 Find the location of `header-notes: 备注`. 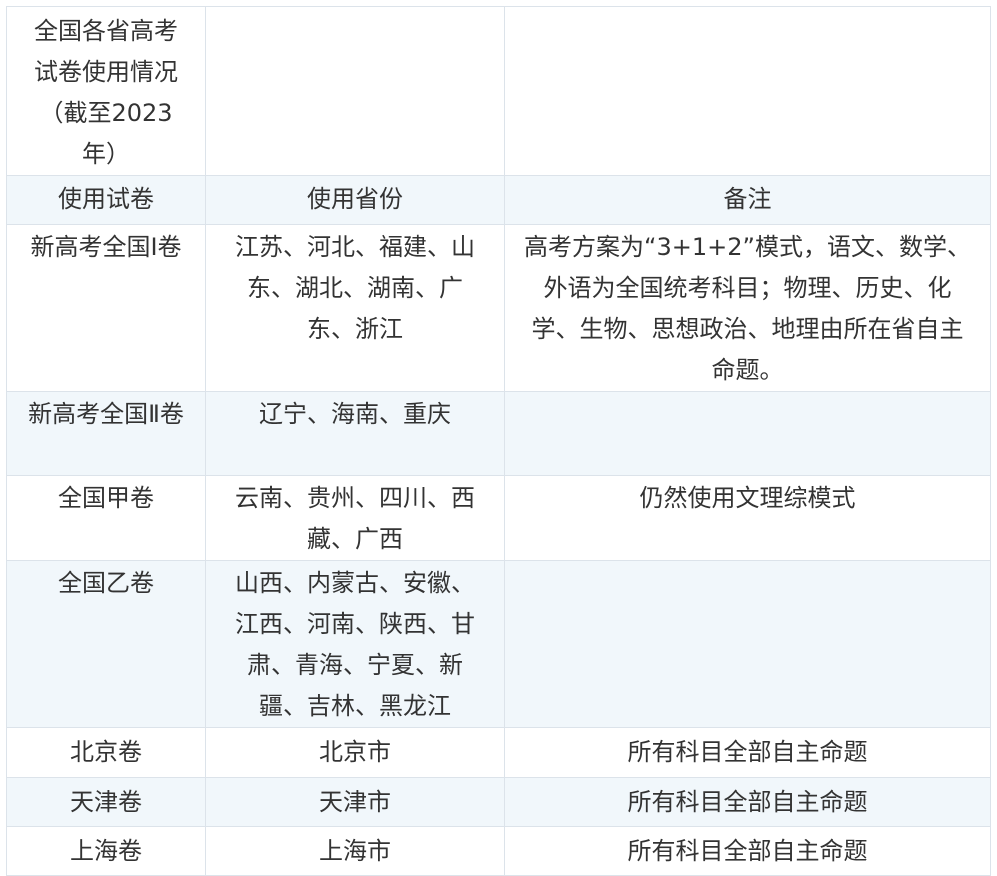

header-notes: 备注 is located at coordinates (747, 200).